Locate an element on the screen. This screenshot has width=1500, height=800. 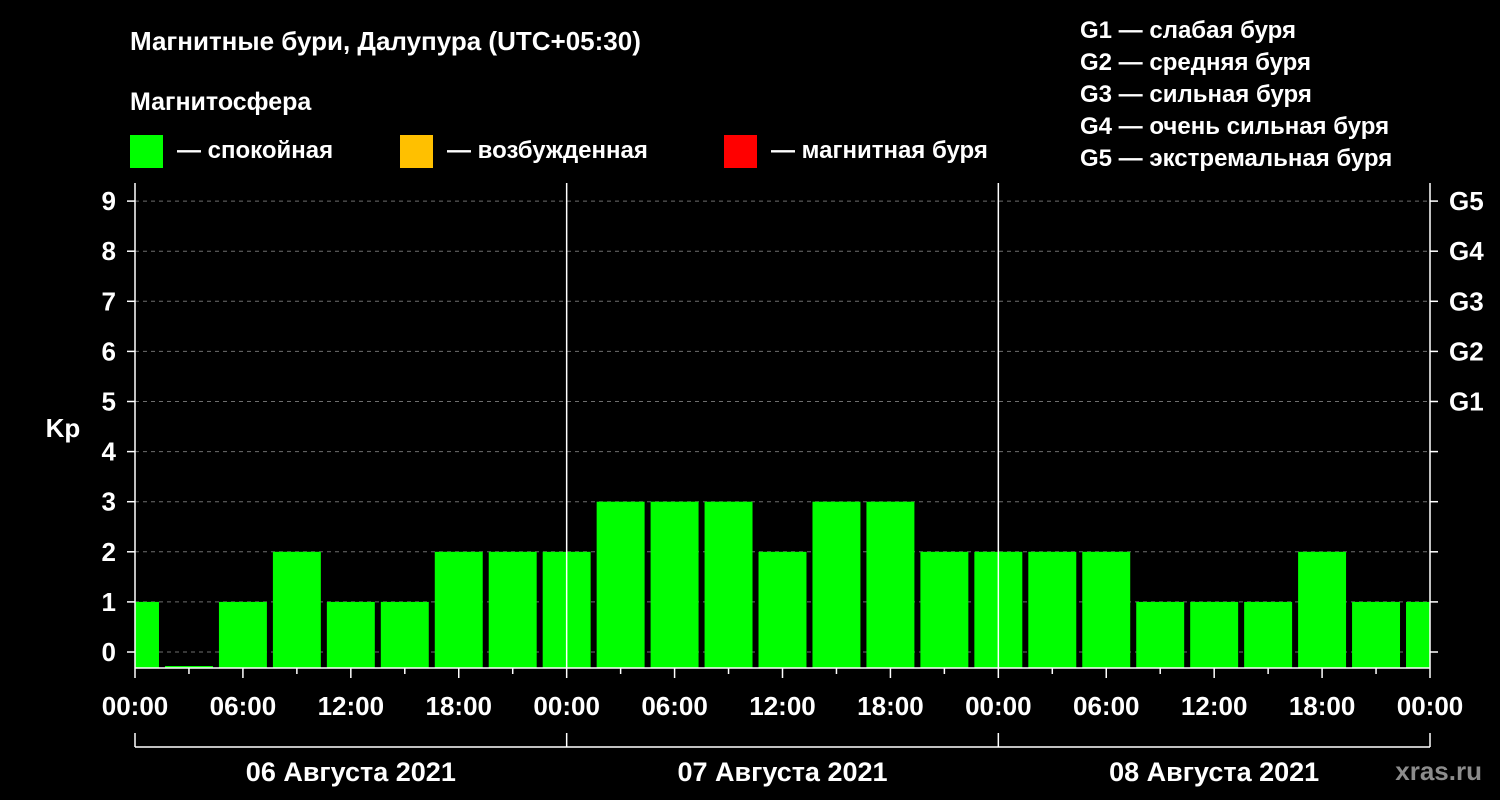
legend-title: Магнитосфера is located at coordinates (221, 102).